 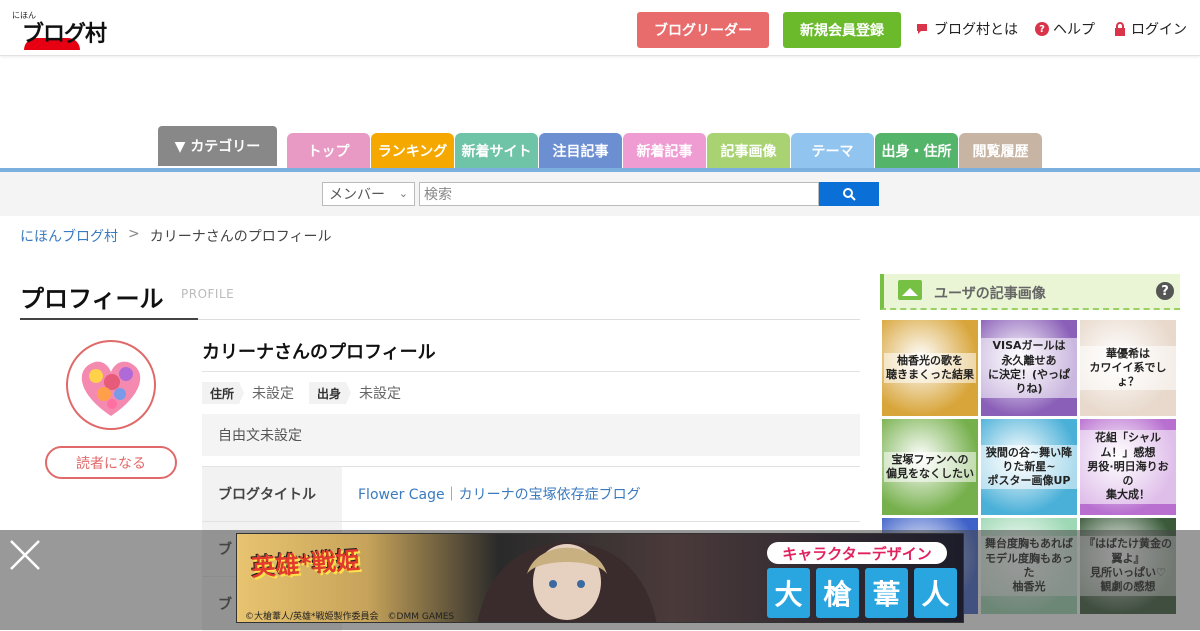 I want to click on flower-heart-icon, so click(x=111, y=388).